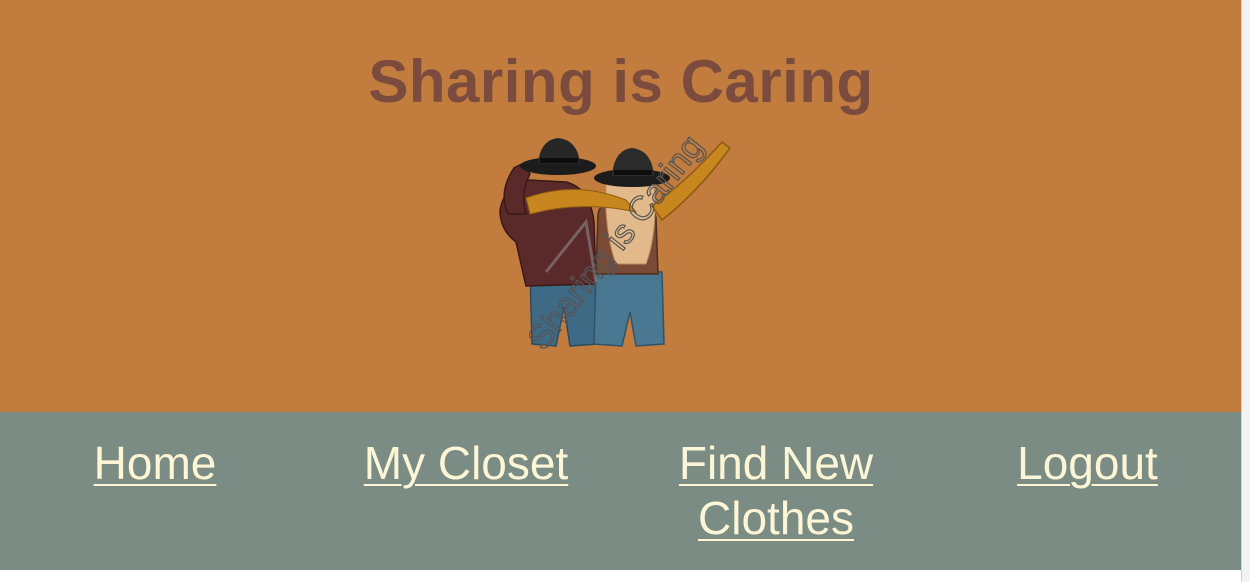 This screenshot has height=582, width=1250. What do you see at coordinates (155, 463) in the screenshot?
I see `nav-link-home: Home` at bounding box center [155, 463].